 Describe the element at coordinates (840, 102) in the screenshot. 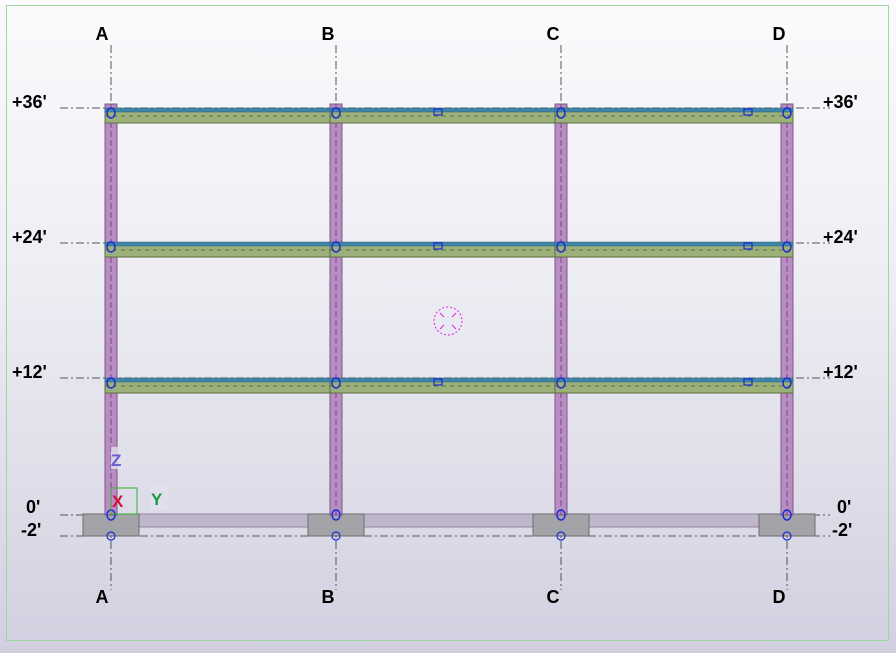

I see `level-label-right-36: +36'` at that location.